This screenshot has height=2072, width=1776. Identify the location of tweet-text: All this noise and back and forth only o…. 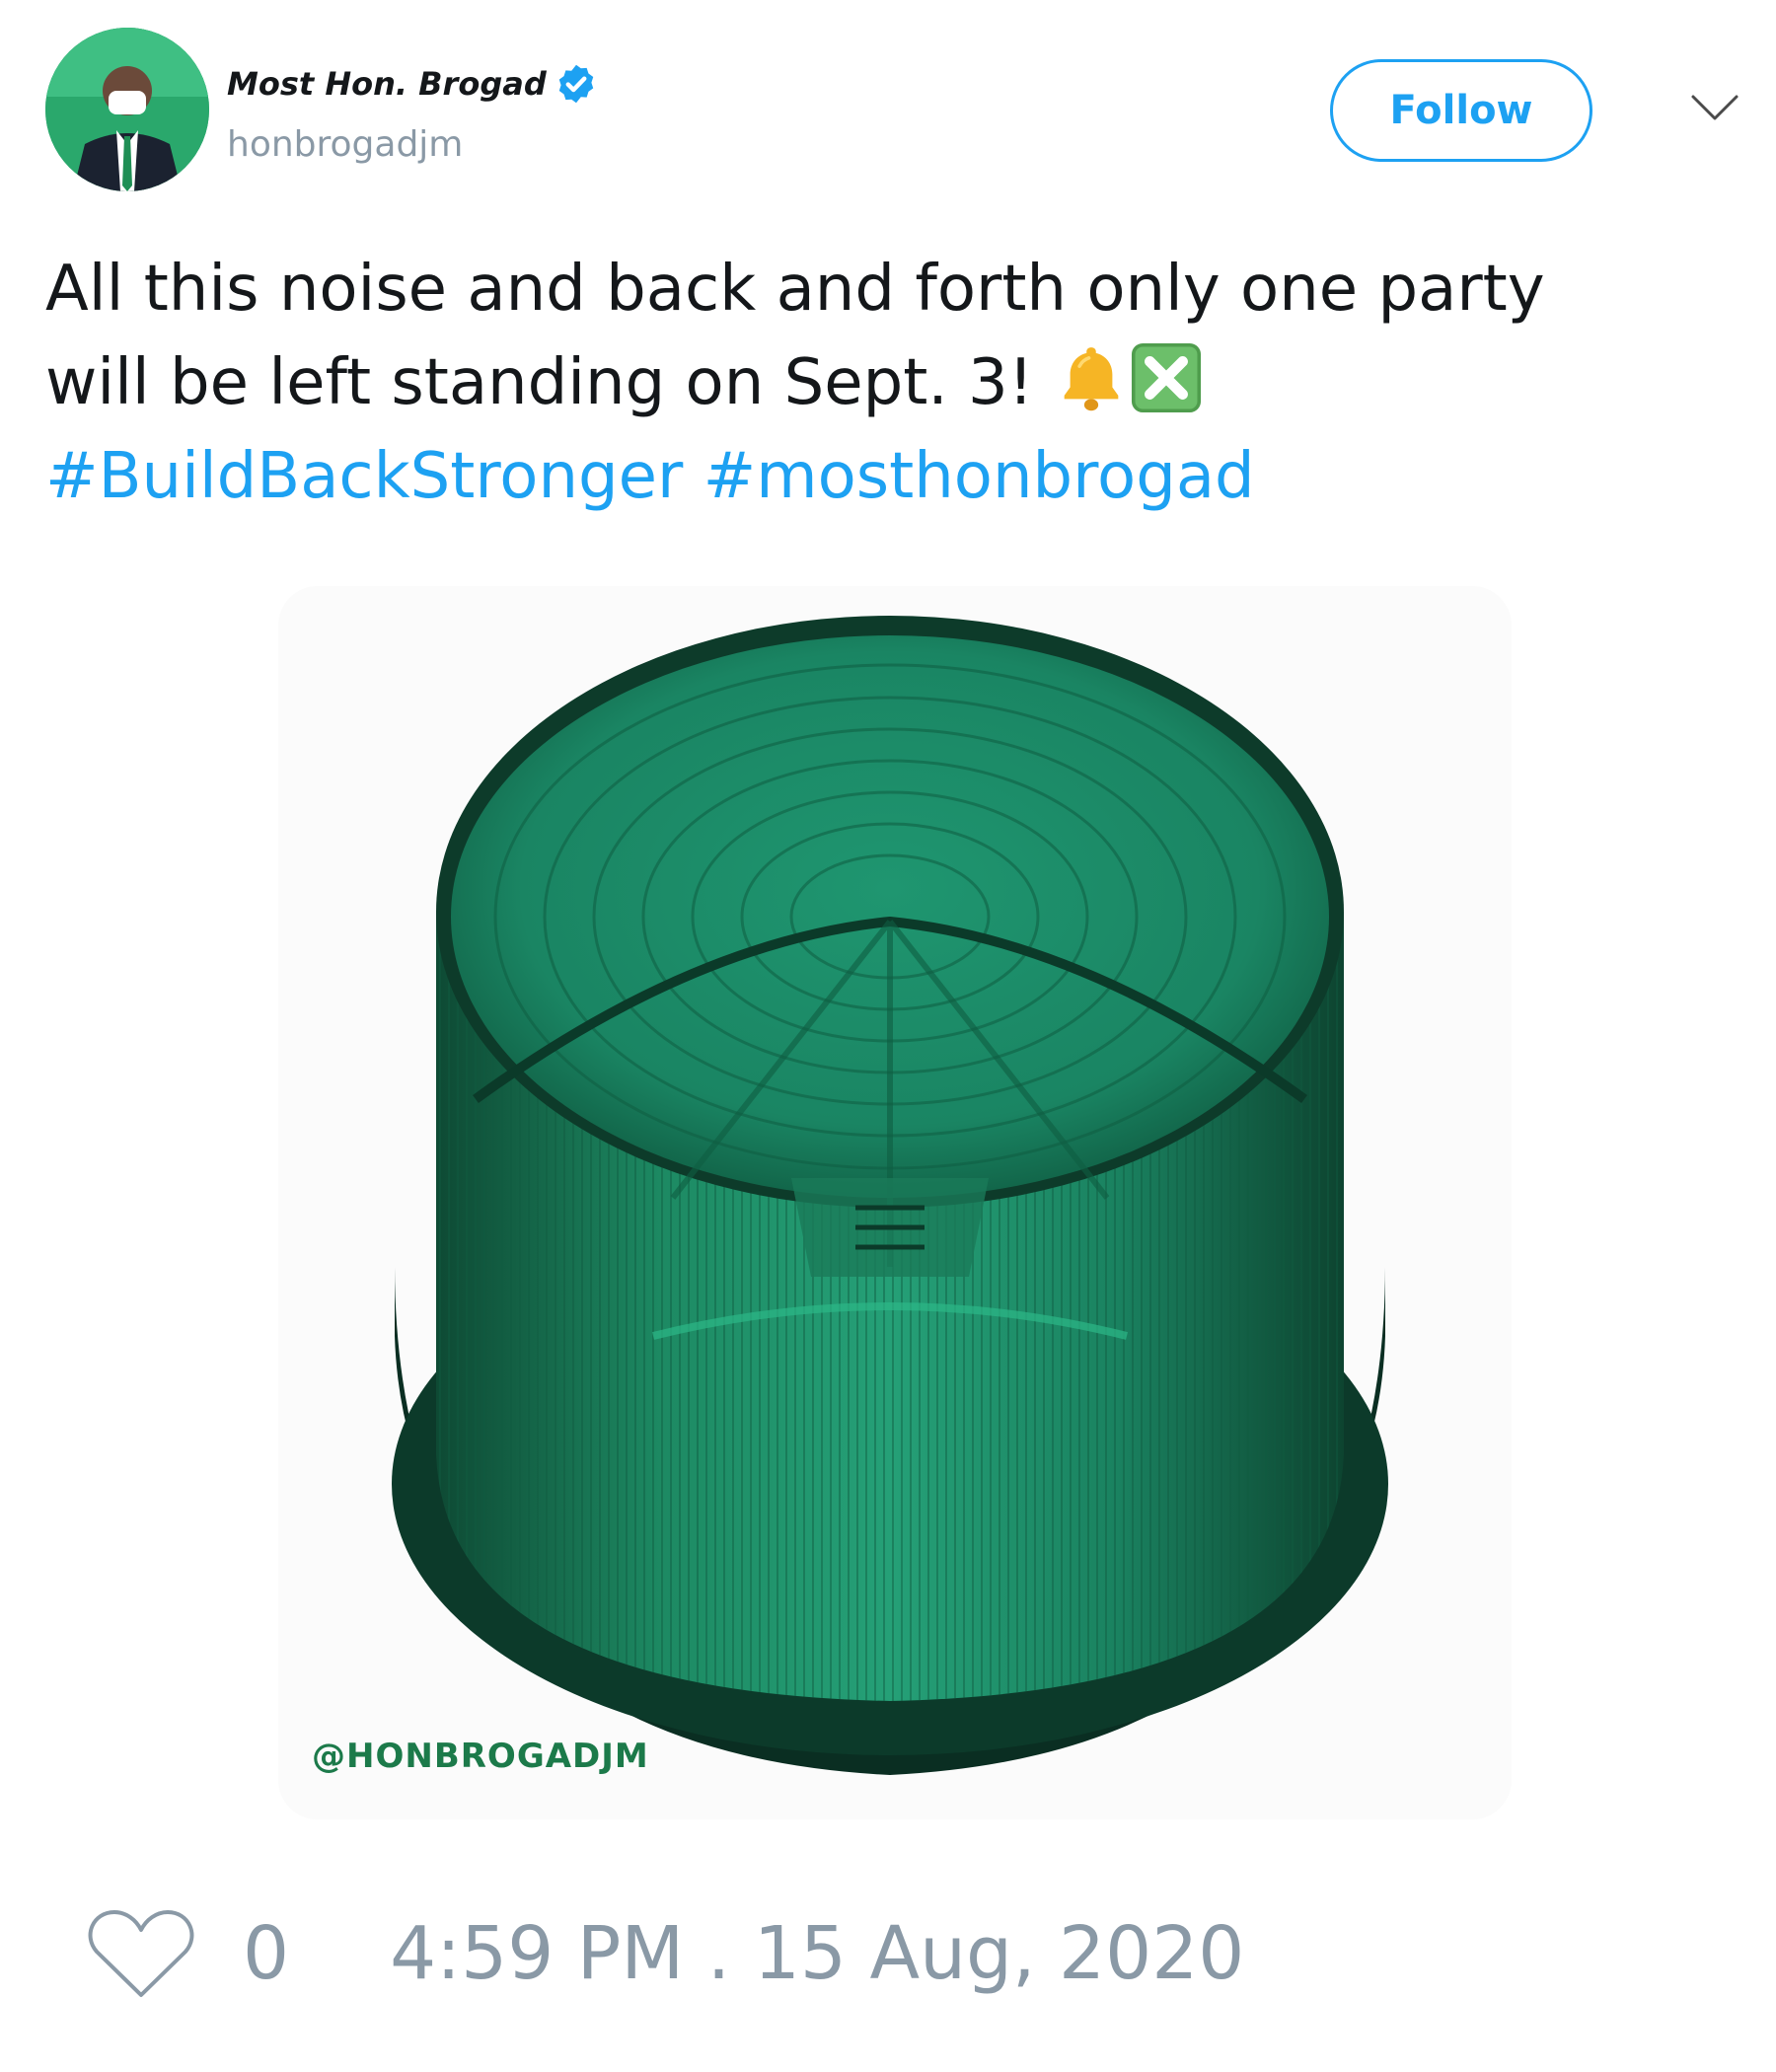
(889, 383).